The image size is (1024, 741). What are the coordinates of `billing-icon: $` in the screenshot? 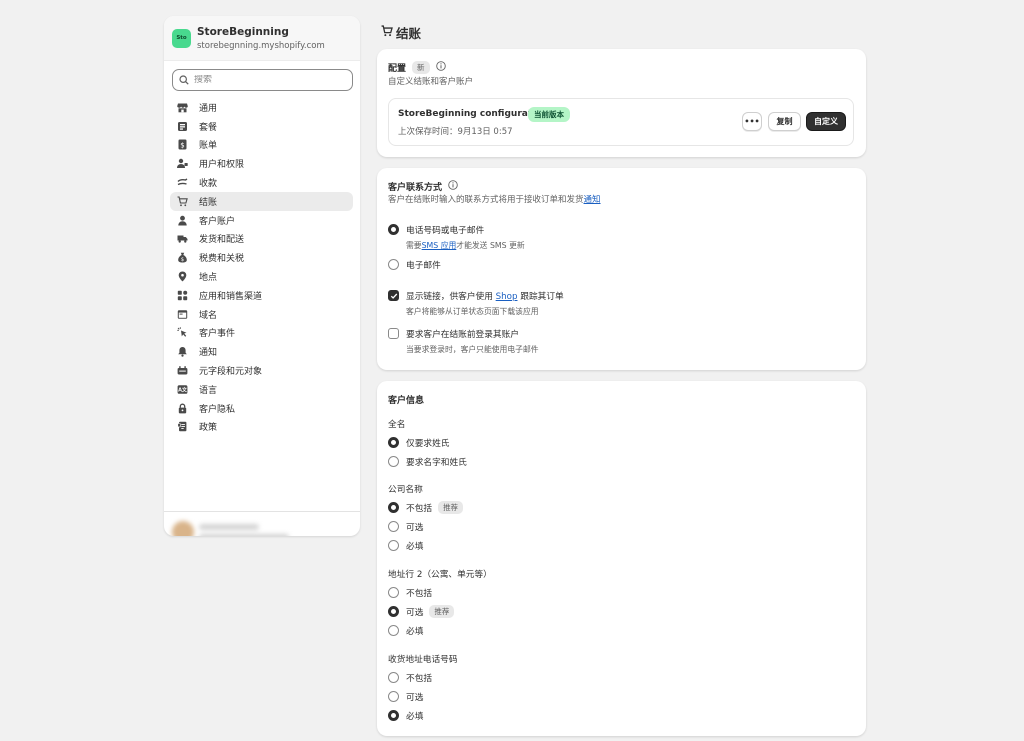 It's located at (182, 145).